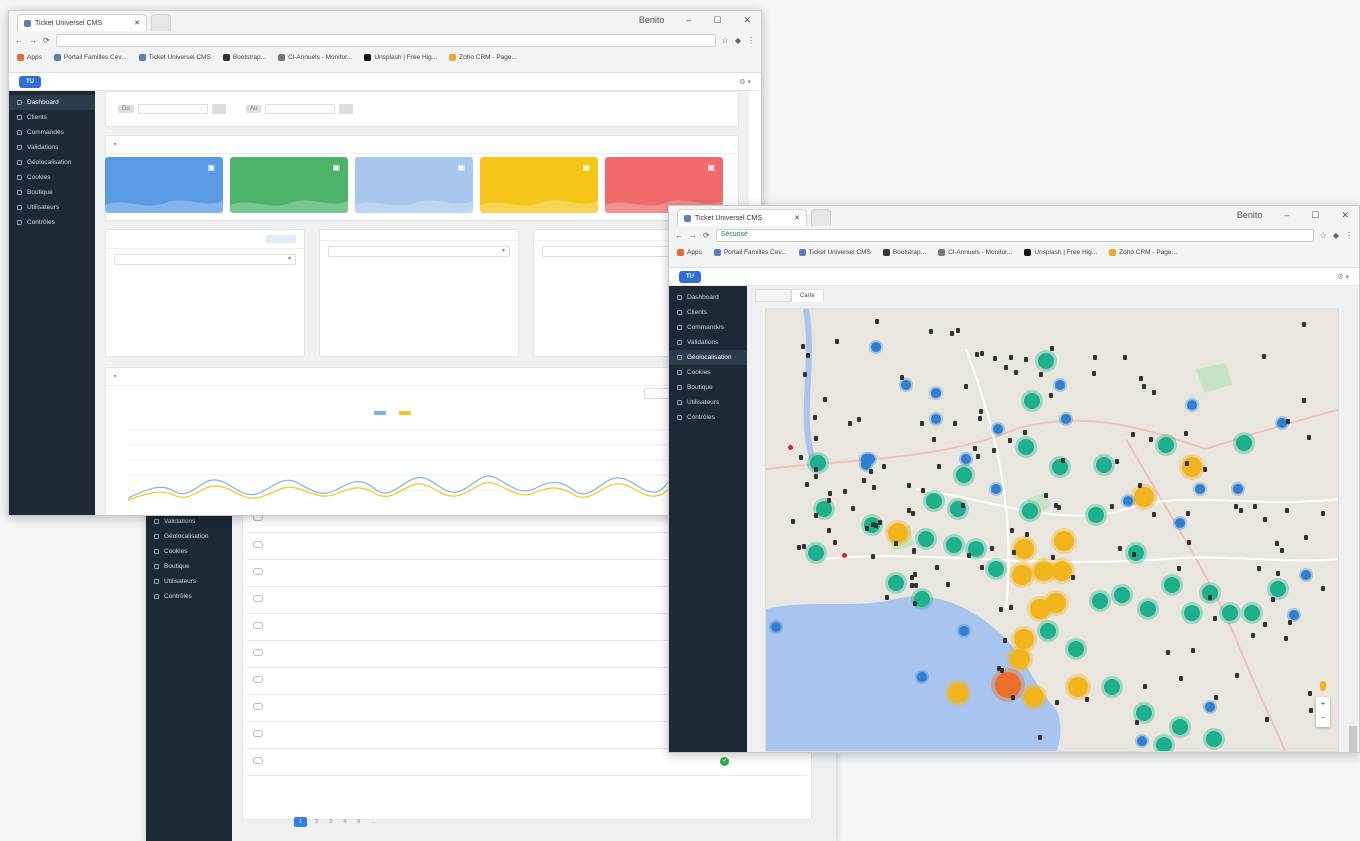 The image size is (1360, 841). I want to click on pager-prev, so click(286, 822).